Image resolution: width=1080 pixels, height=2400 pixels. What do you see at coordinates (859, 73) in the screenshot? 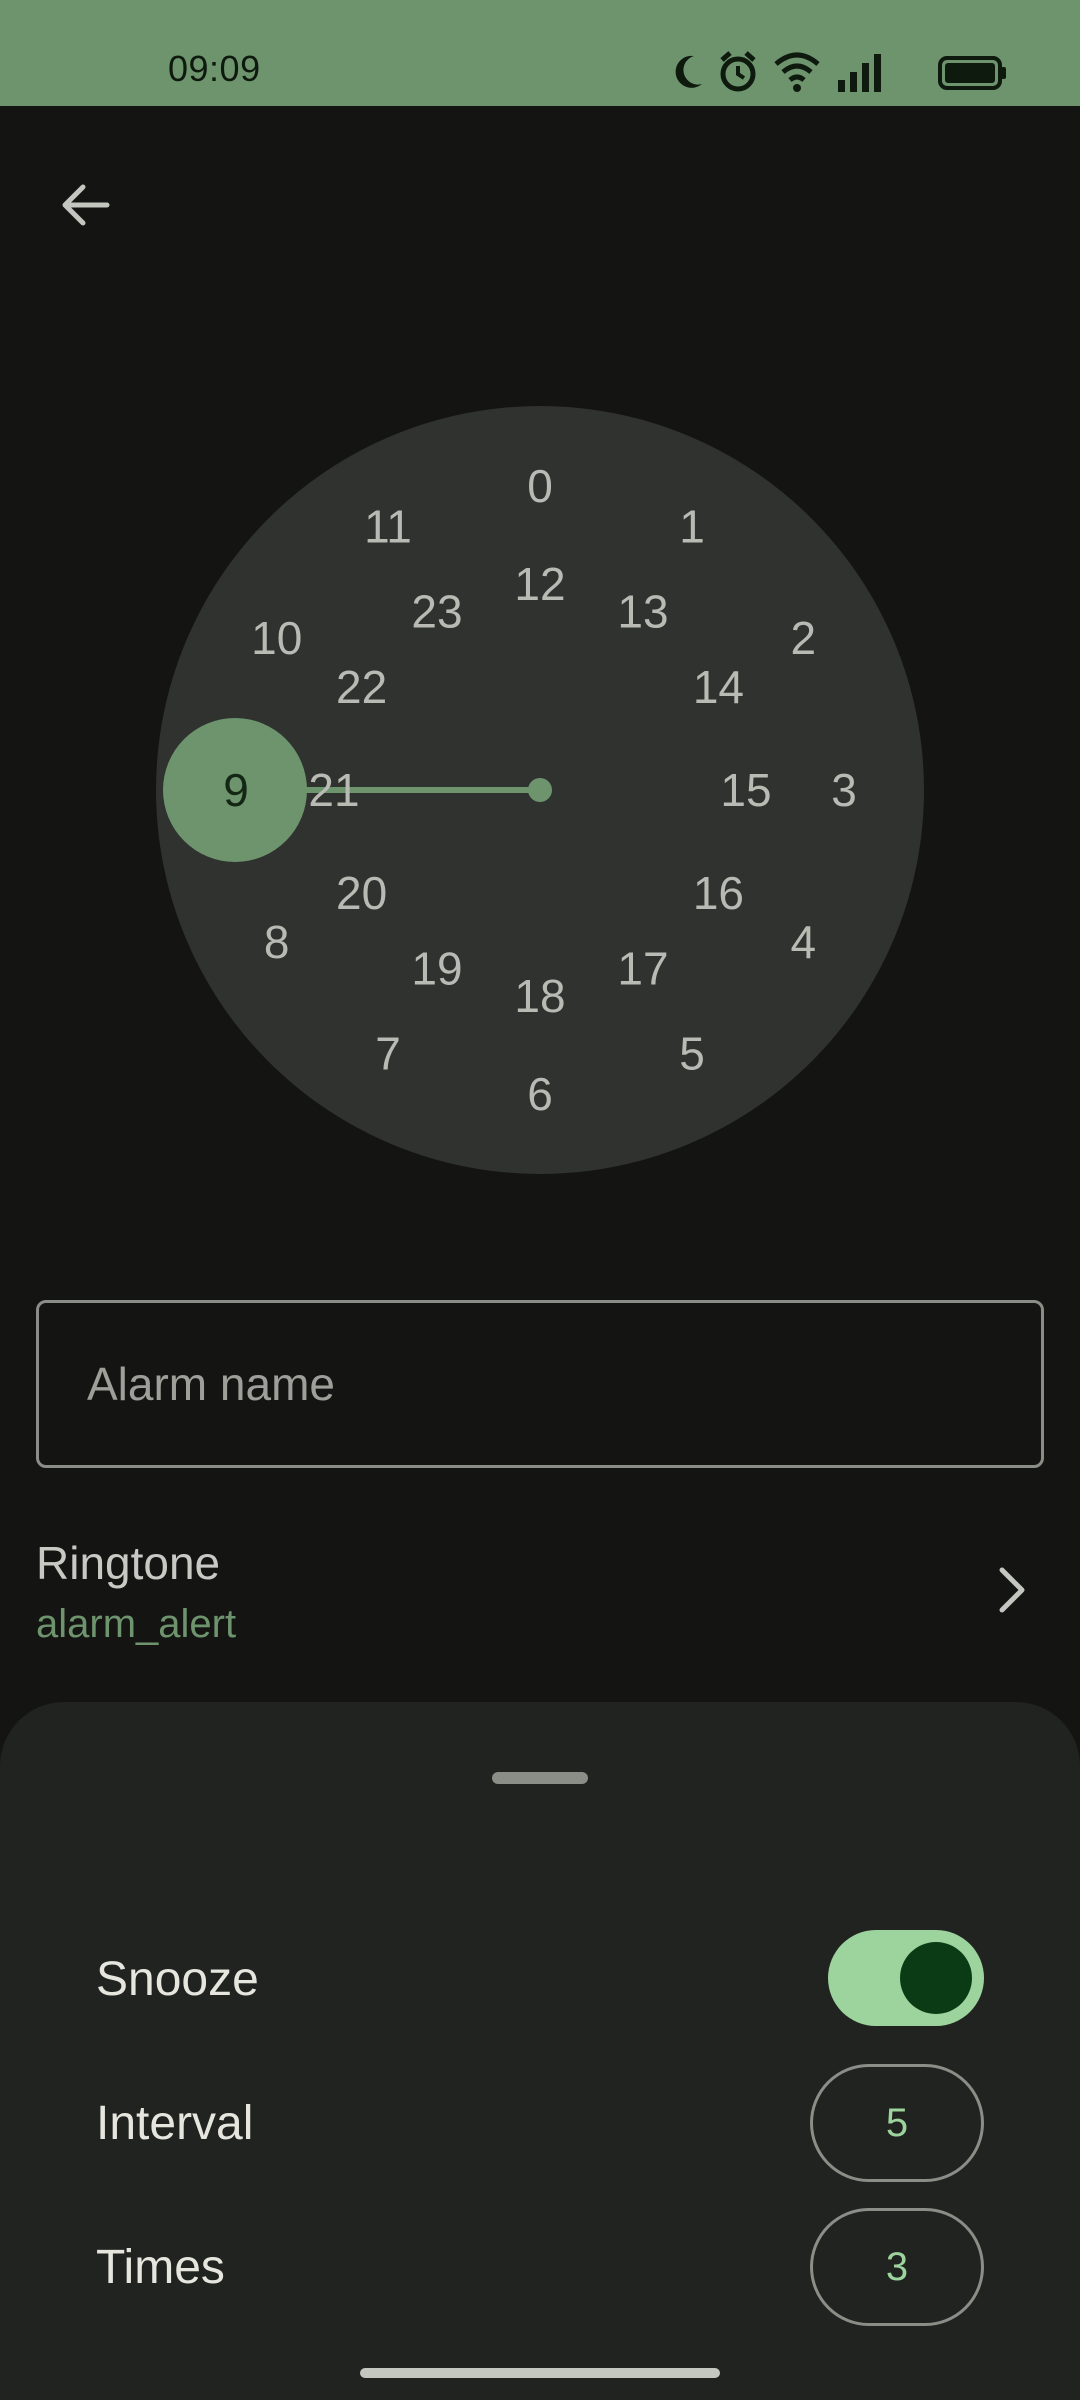
I see `signal-icon` at bounding box center [859, 73].